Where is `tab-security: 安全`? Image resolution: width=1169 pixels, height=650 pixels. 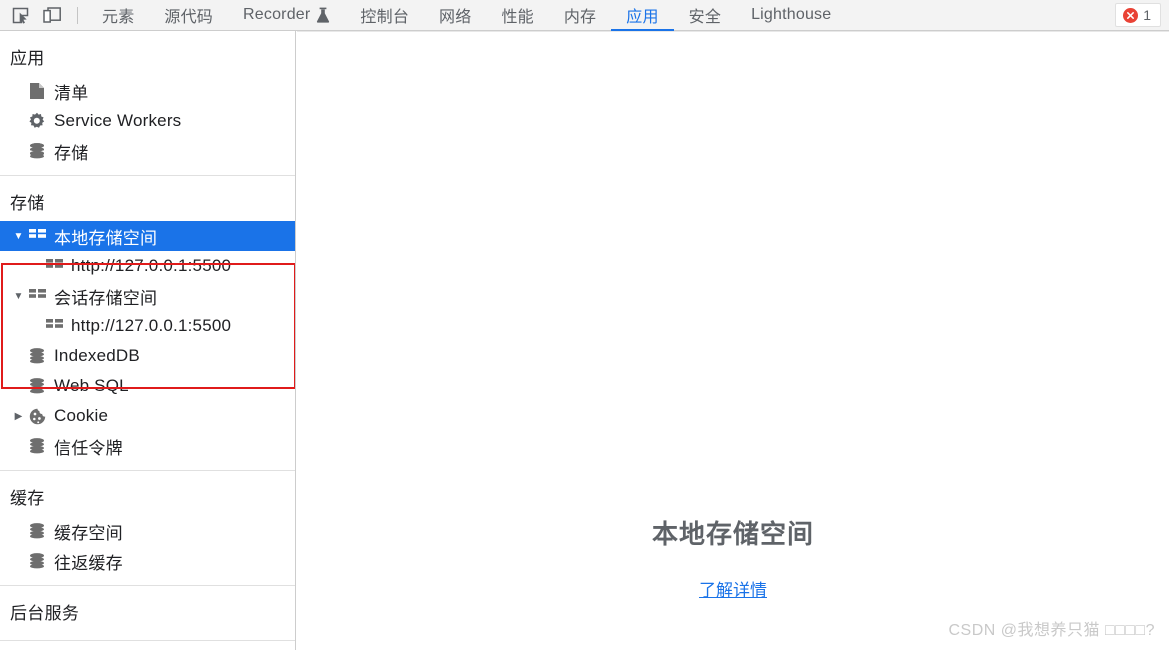
tab-security: 安全 is located at coordinates (705, 15).